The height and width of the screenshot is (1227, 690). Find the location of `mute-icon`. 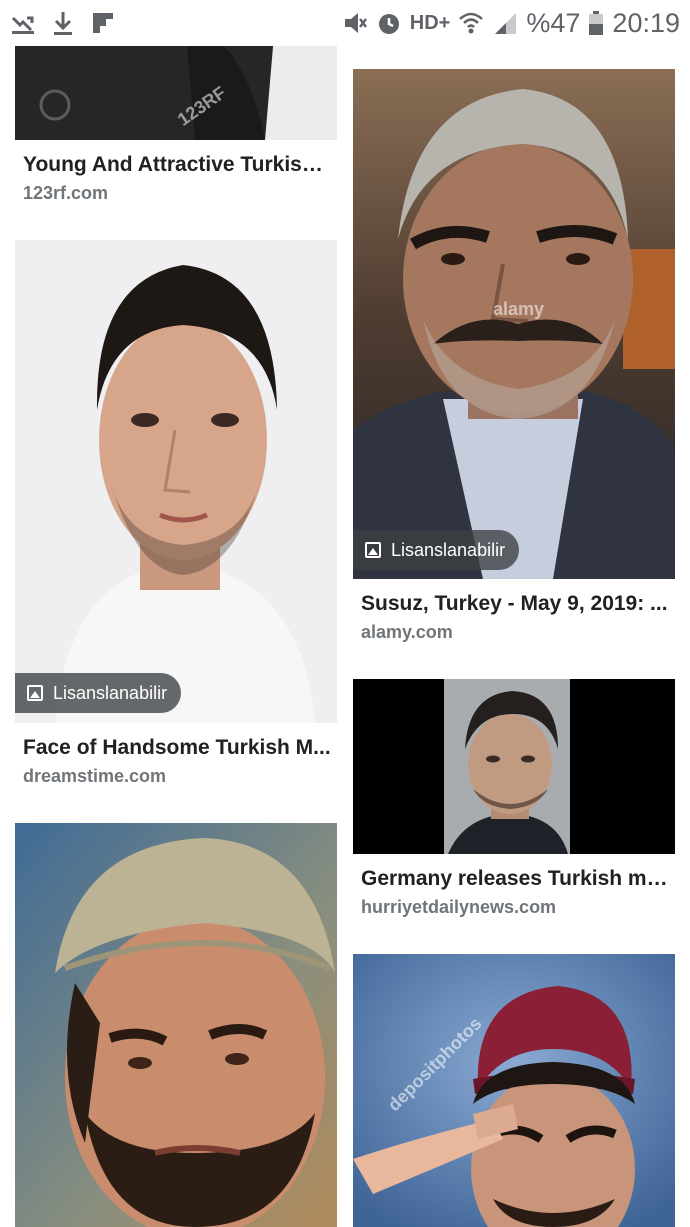

mute-icon is located at coordinates (355, 23).